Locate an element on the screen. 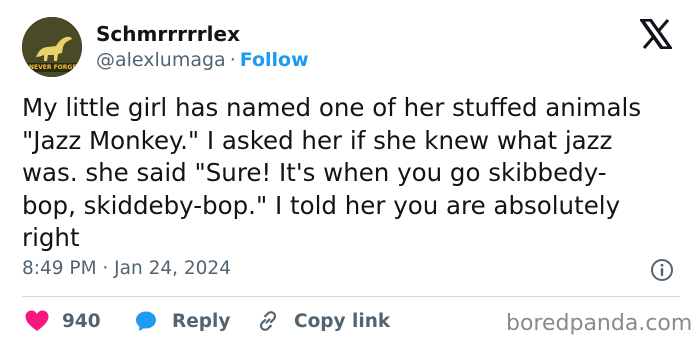  x-logo-icon is located at coordinates (656, 34).